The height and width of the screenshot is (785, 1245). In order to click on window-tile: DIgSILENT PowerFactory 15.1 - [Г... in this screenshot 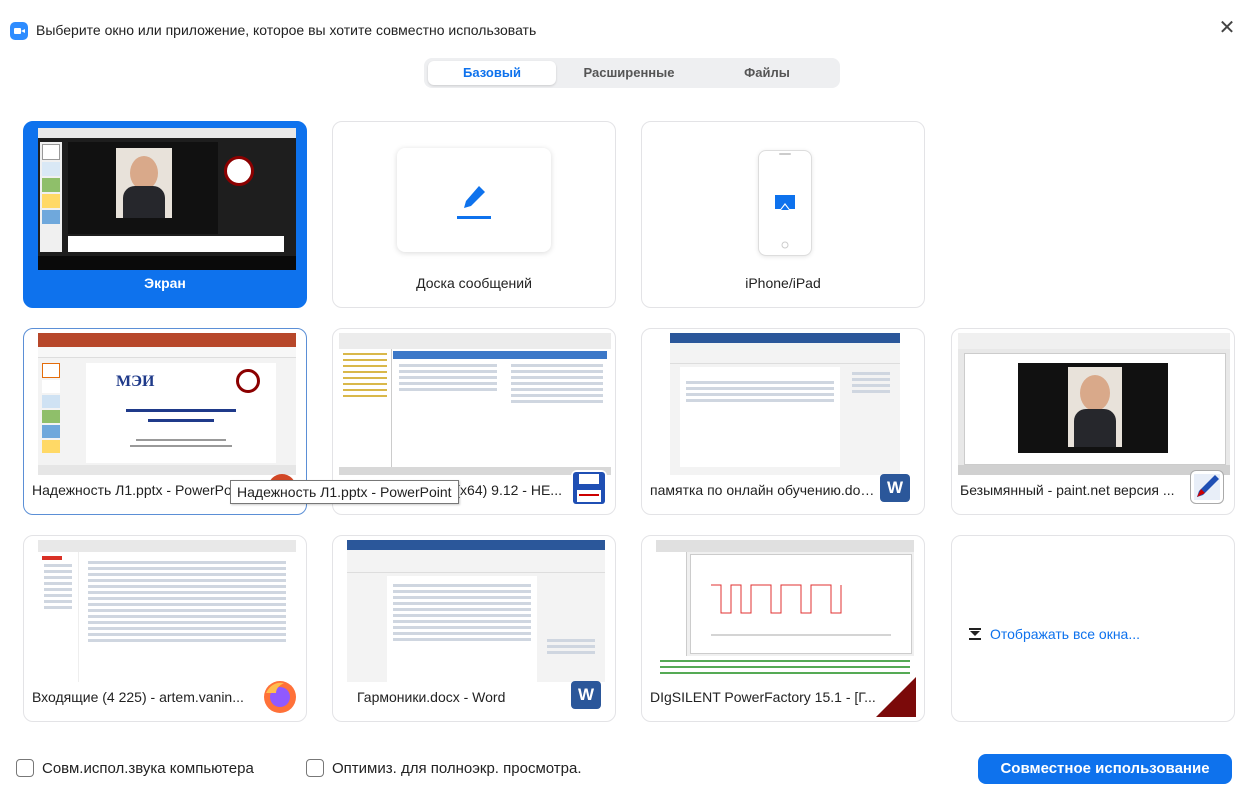, I will do `click(783, 628)`.